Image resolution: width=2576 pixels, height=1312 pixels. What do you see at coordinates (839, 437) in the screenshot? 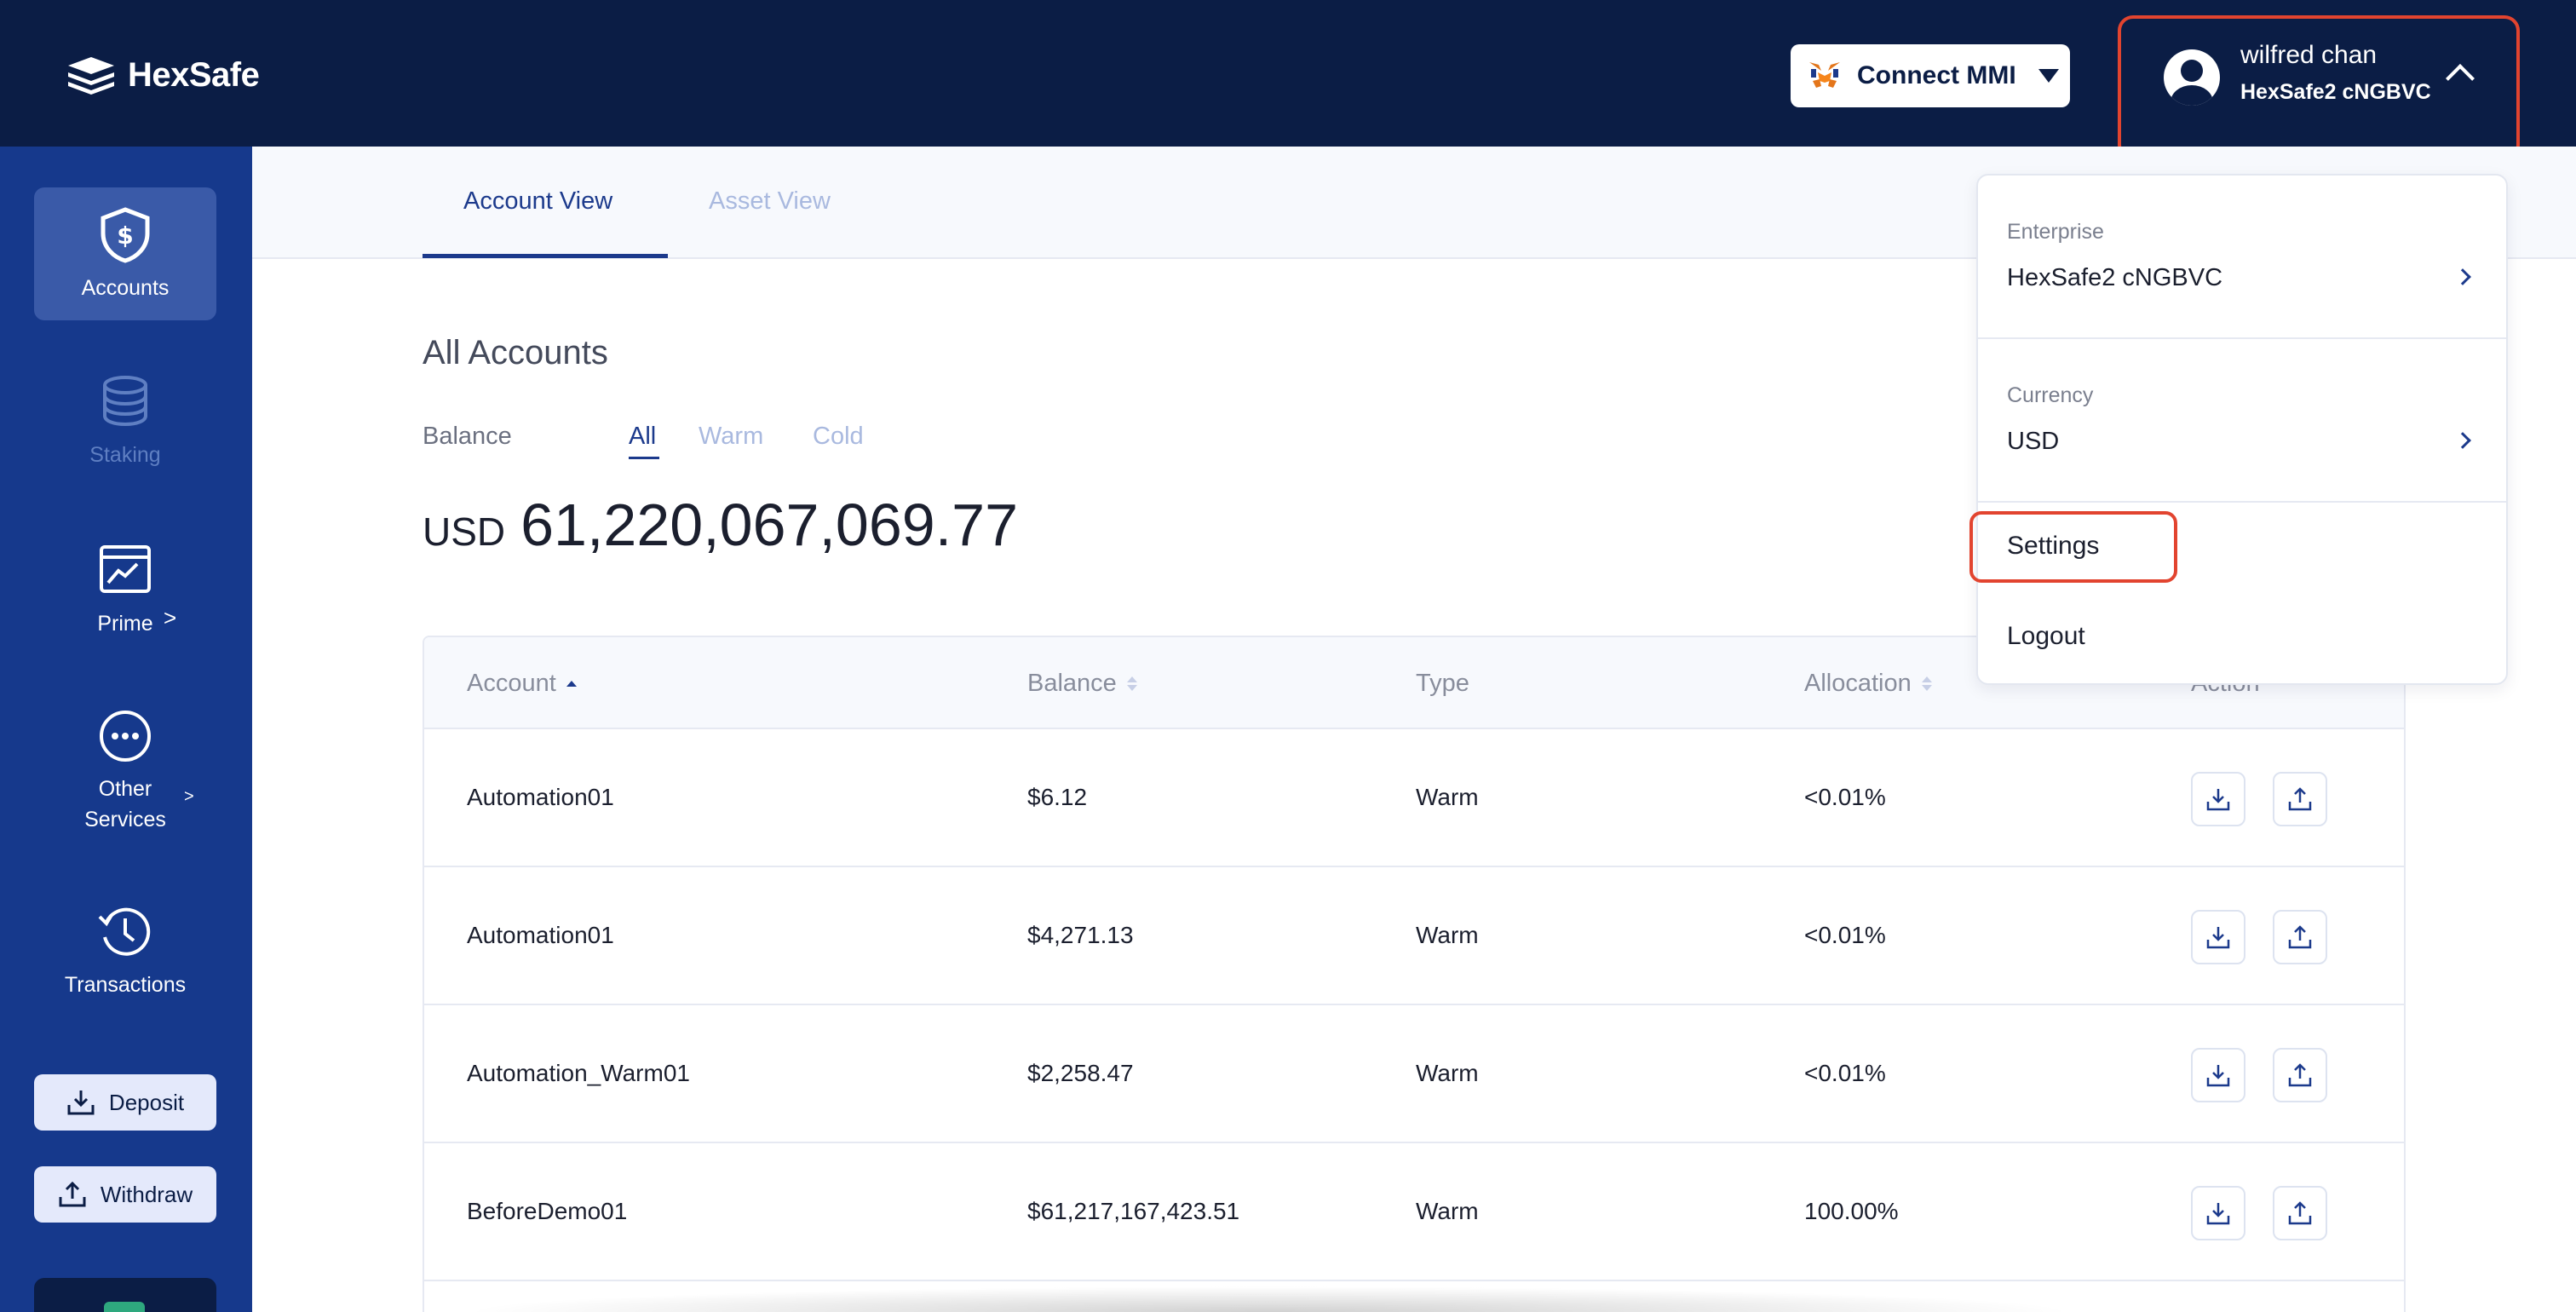
I see `filter-cold: Cold` at bounding box center [839, 437].